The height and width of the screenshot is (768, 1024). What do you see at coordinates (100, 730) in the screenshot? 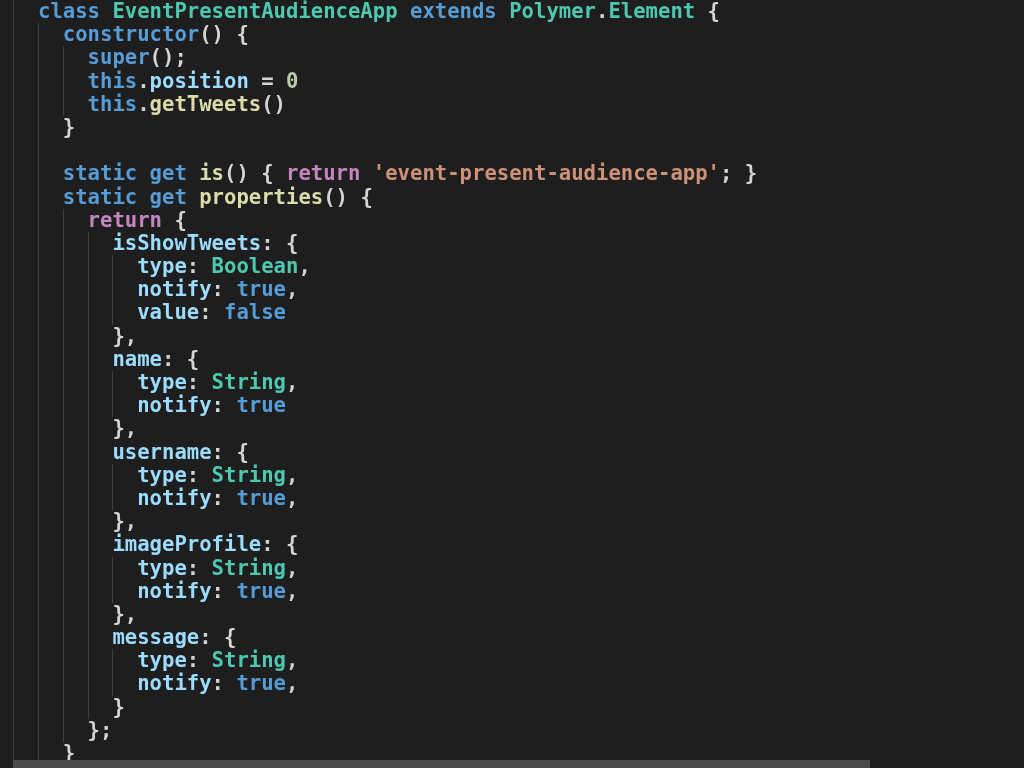
I see `code-punctuation: };` at bounding box center [100, 730].